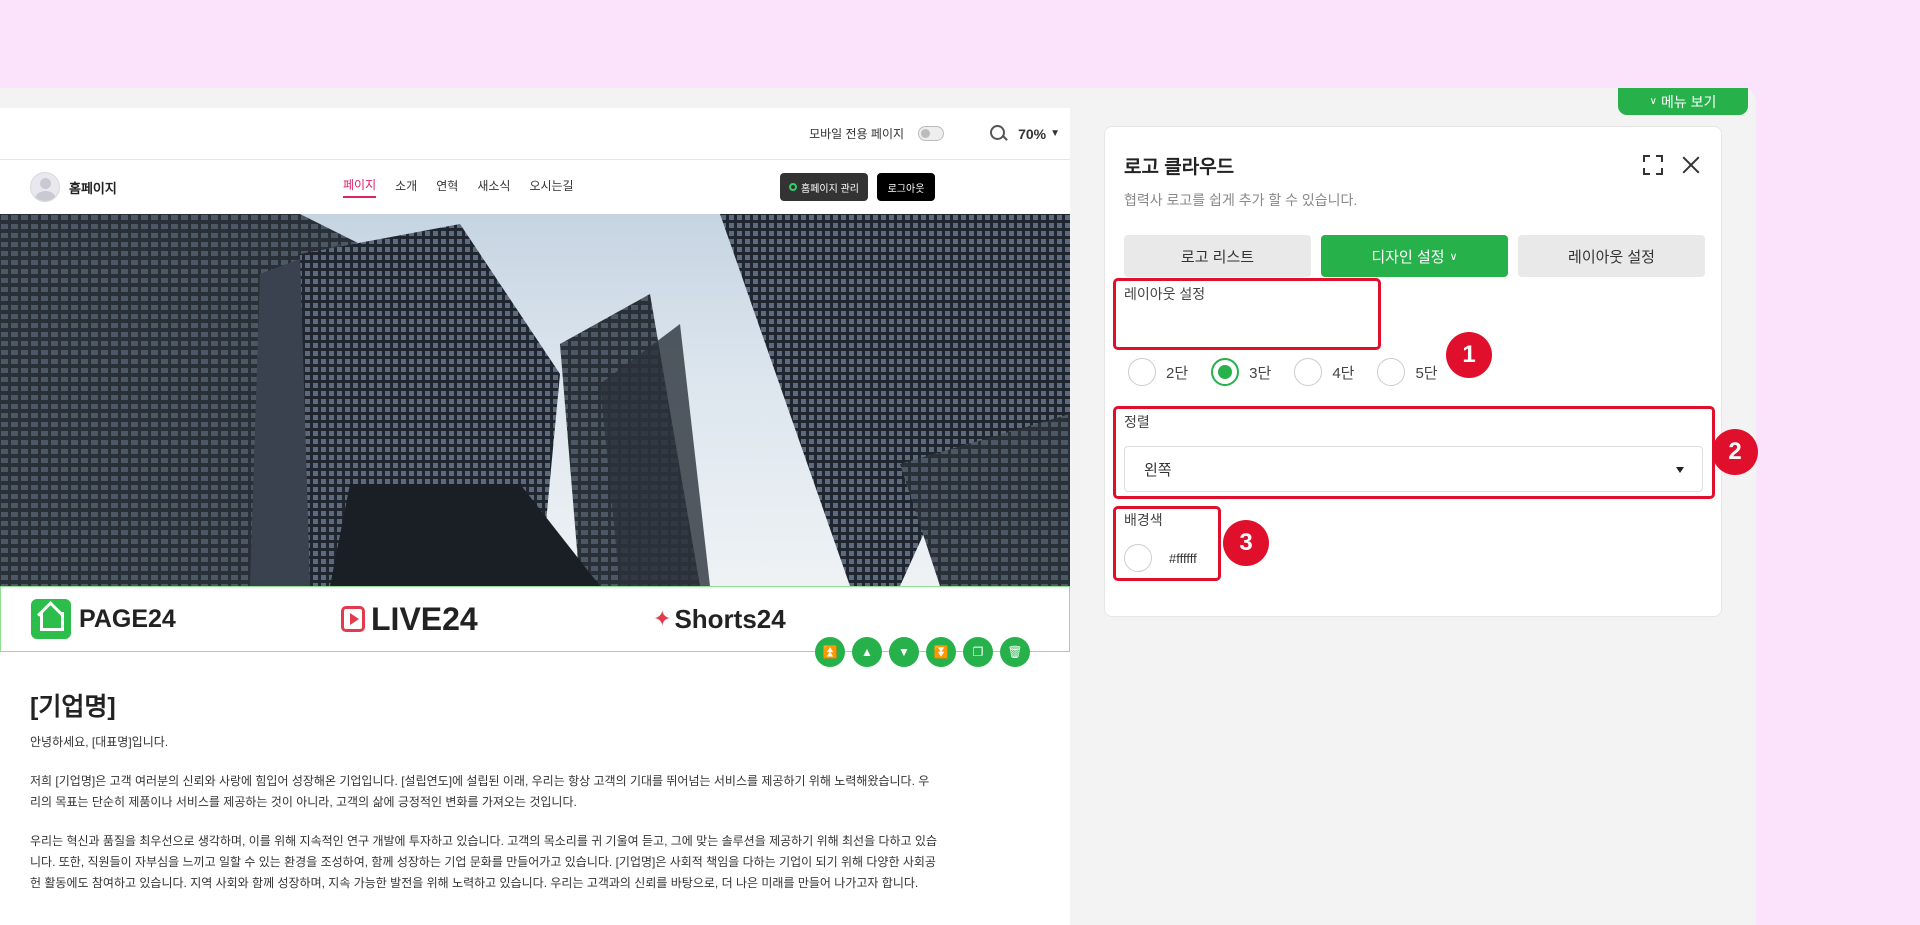  I want to click on move-bottom-icon: ⏬, so click(941, 652).